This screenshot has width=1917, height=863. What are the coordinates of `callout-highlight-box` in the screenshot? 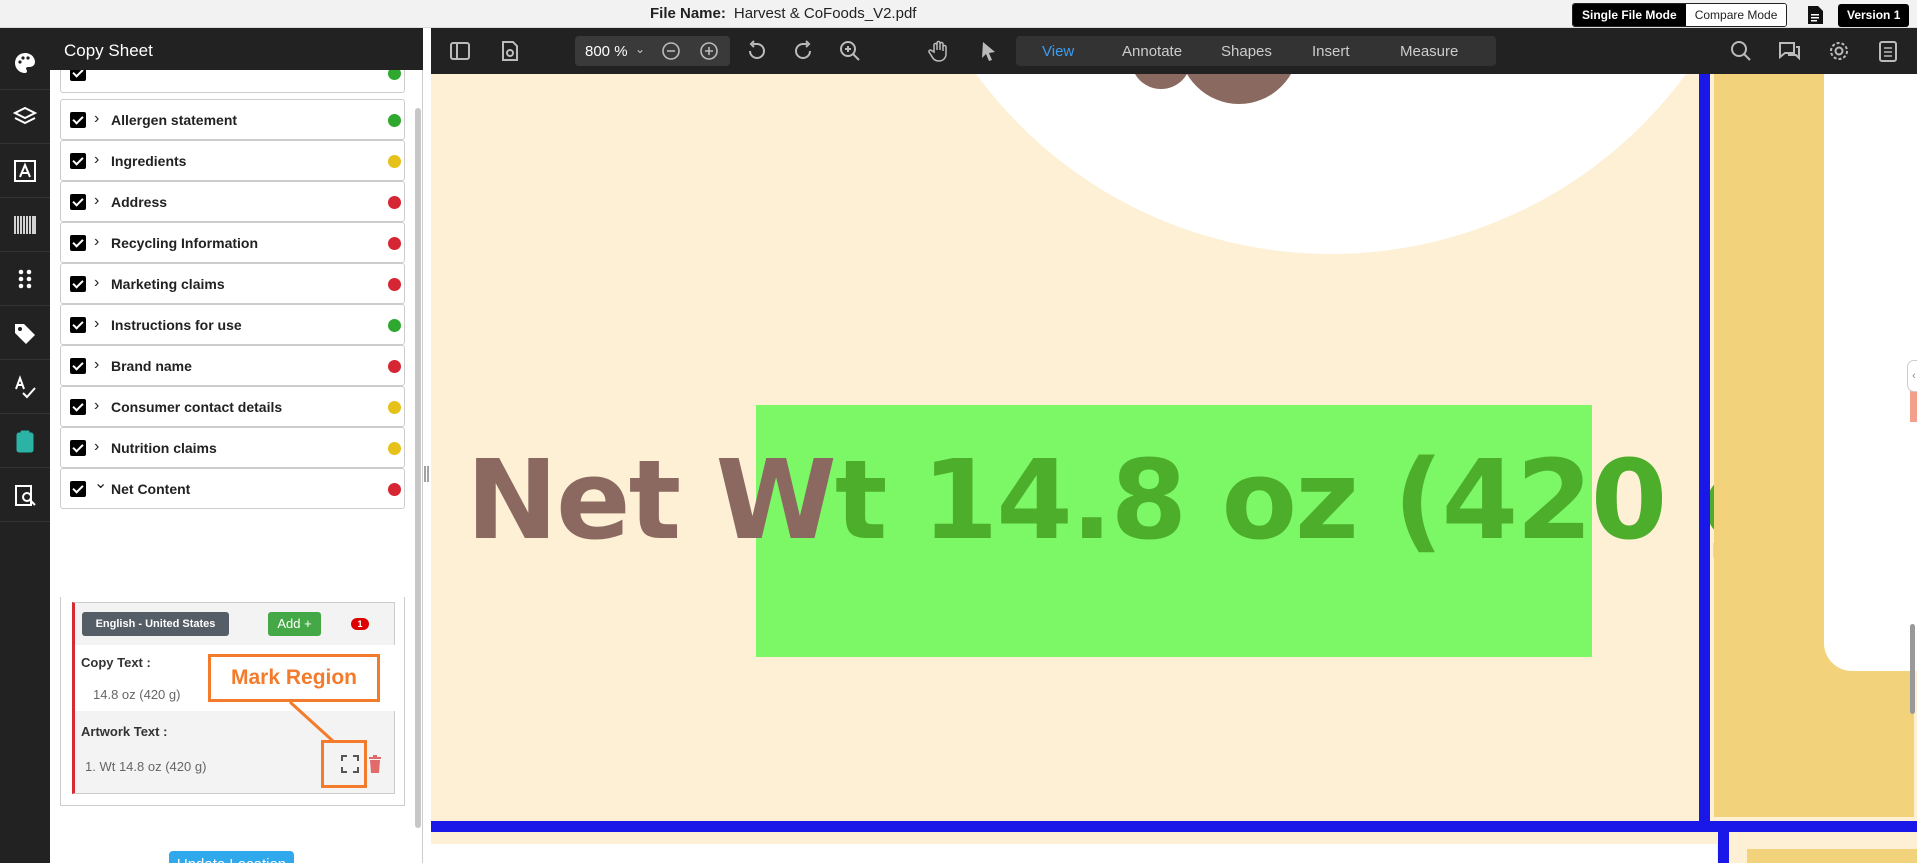 It's located at (344, 764).